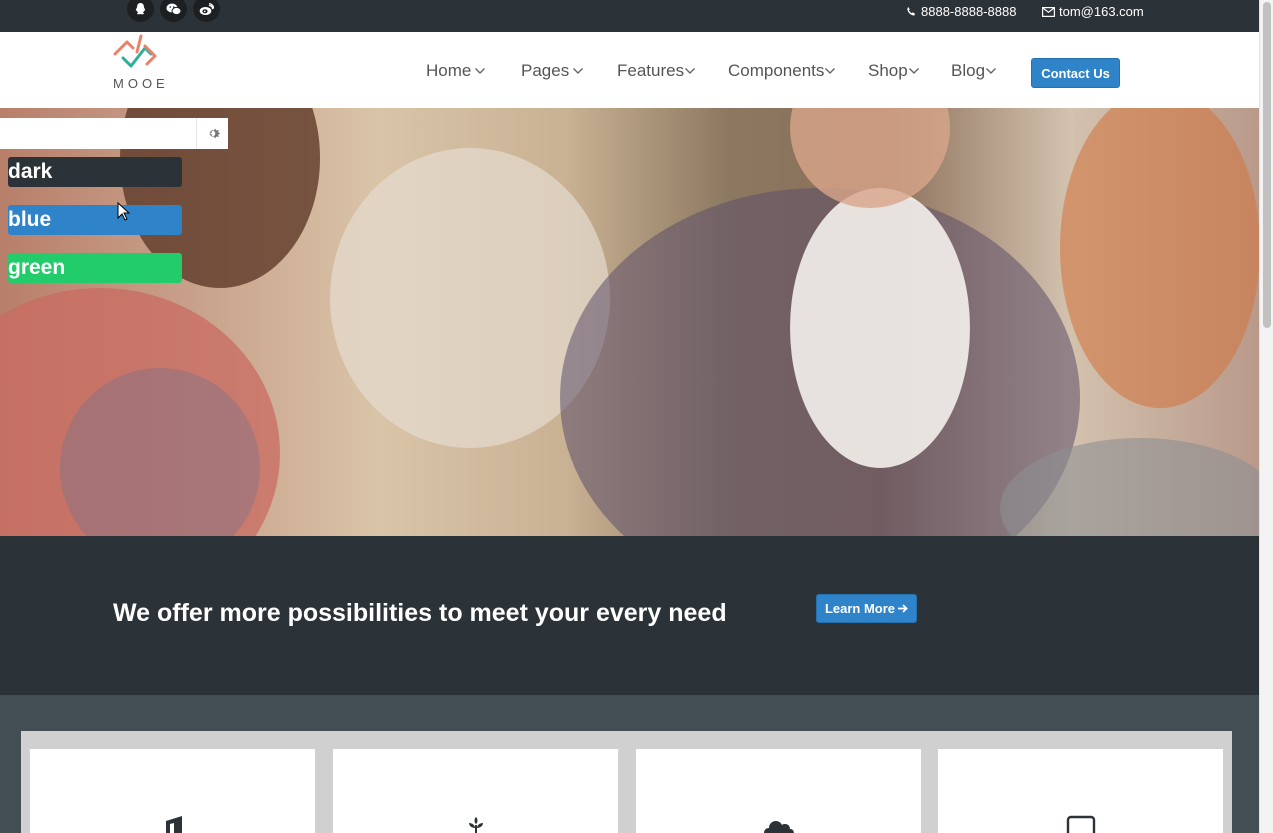 The width and height of the screenshot is (1273, 833). What do you see at coordinates (903, 608) in the screenshot?
I see `arrow-right-icon` at bounding box center [903, 608].